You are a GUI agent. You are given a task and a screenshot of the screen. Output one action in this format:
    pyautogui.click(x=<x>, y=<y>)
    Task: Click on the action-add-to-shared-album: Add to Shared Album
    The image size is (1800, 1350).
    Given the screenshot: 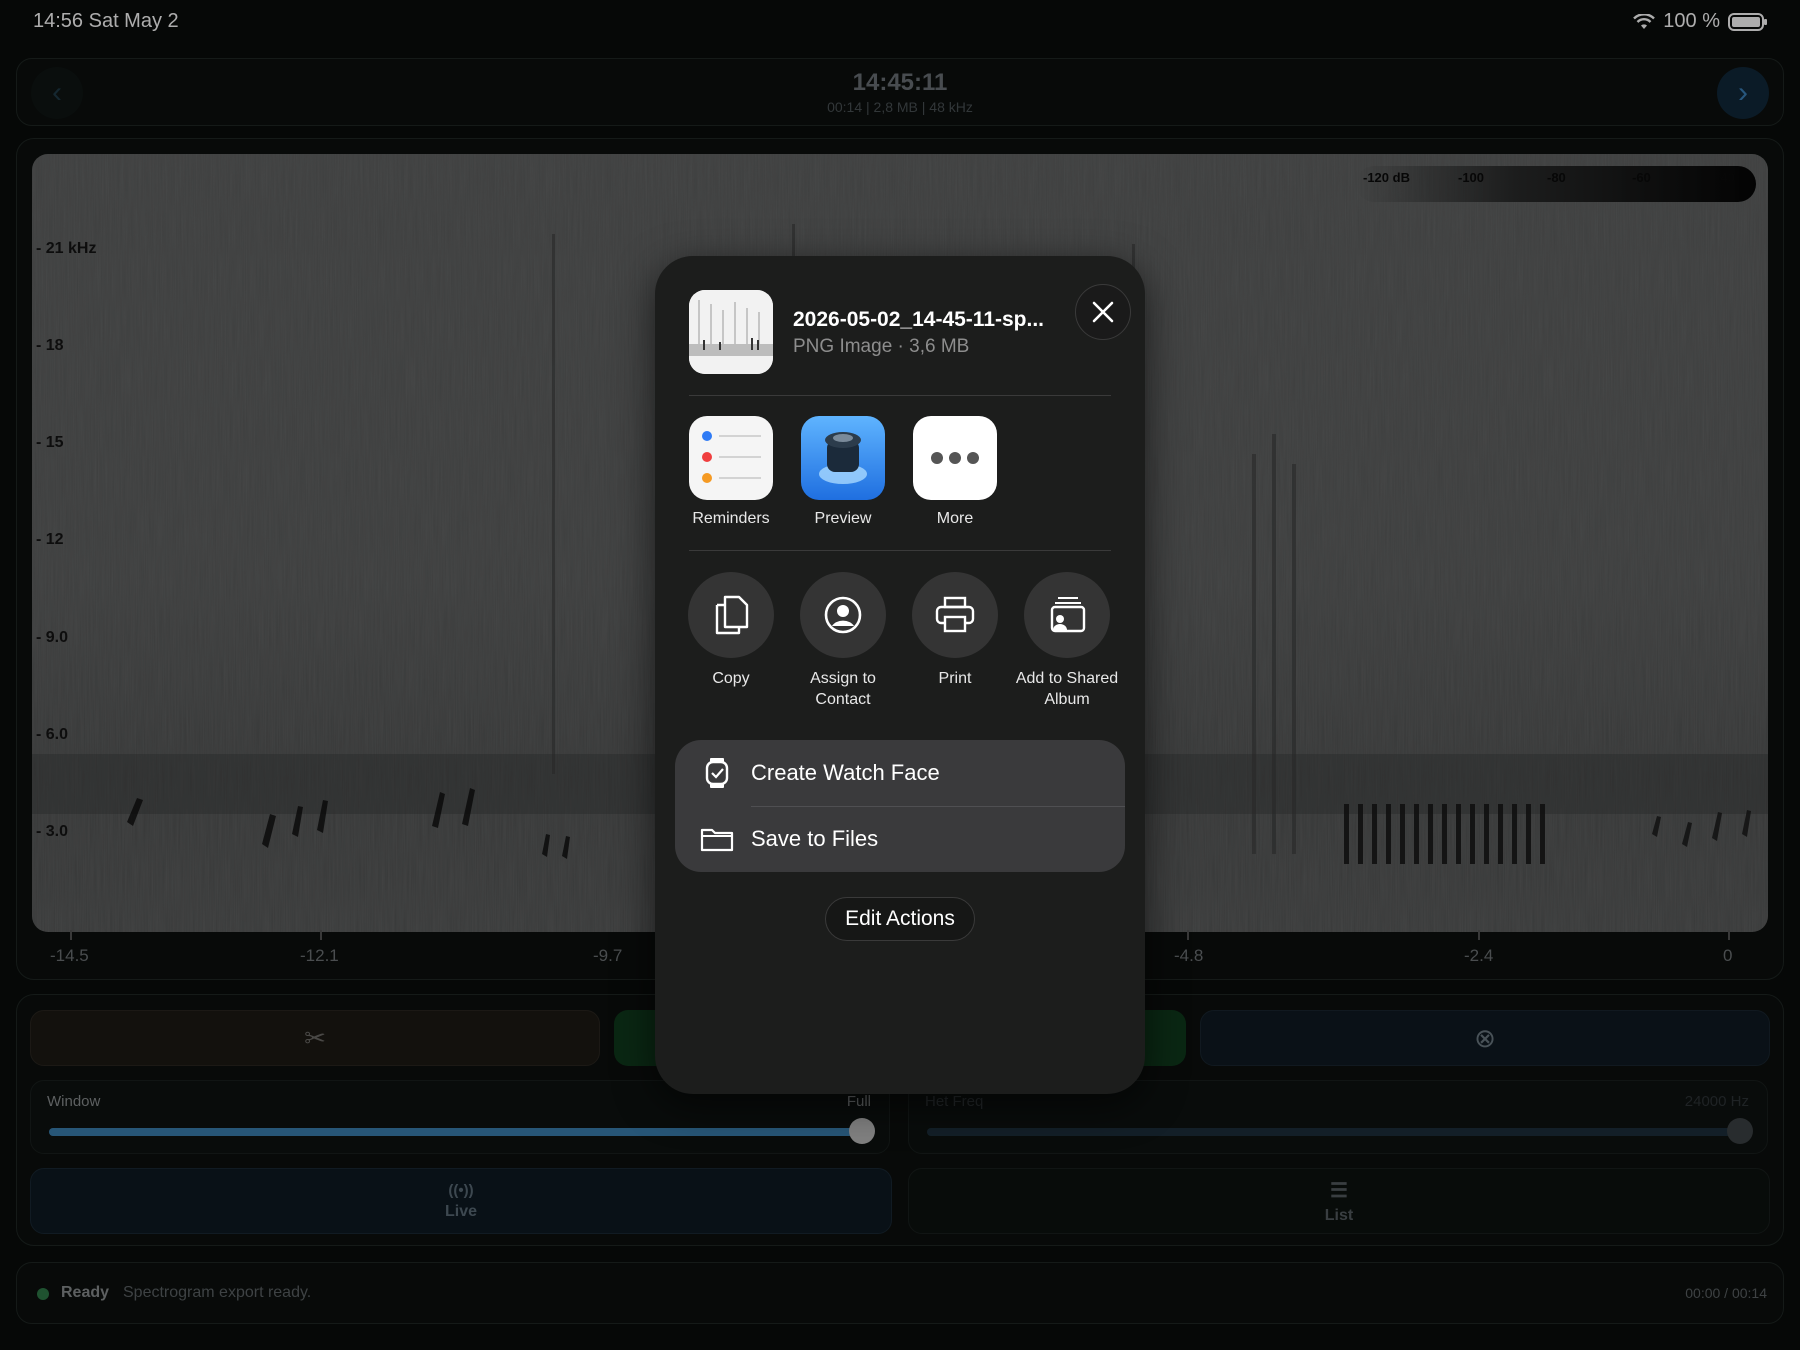 What is the action you would take?
    pyautogui.click(x=1067, y=641)
    